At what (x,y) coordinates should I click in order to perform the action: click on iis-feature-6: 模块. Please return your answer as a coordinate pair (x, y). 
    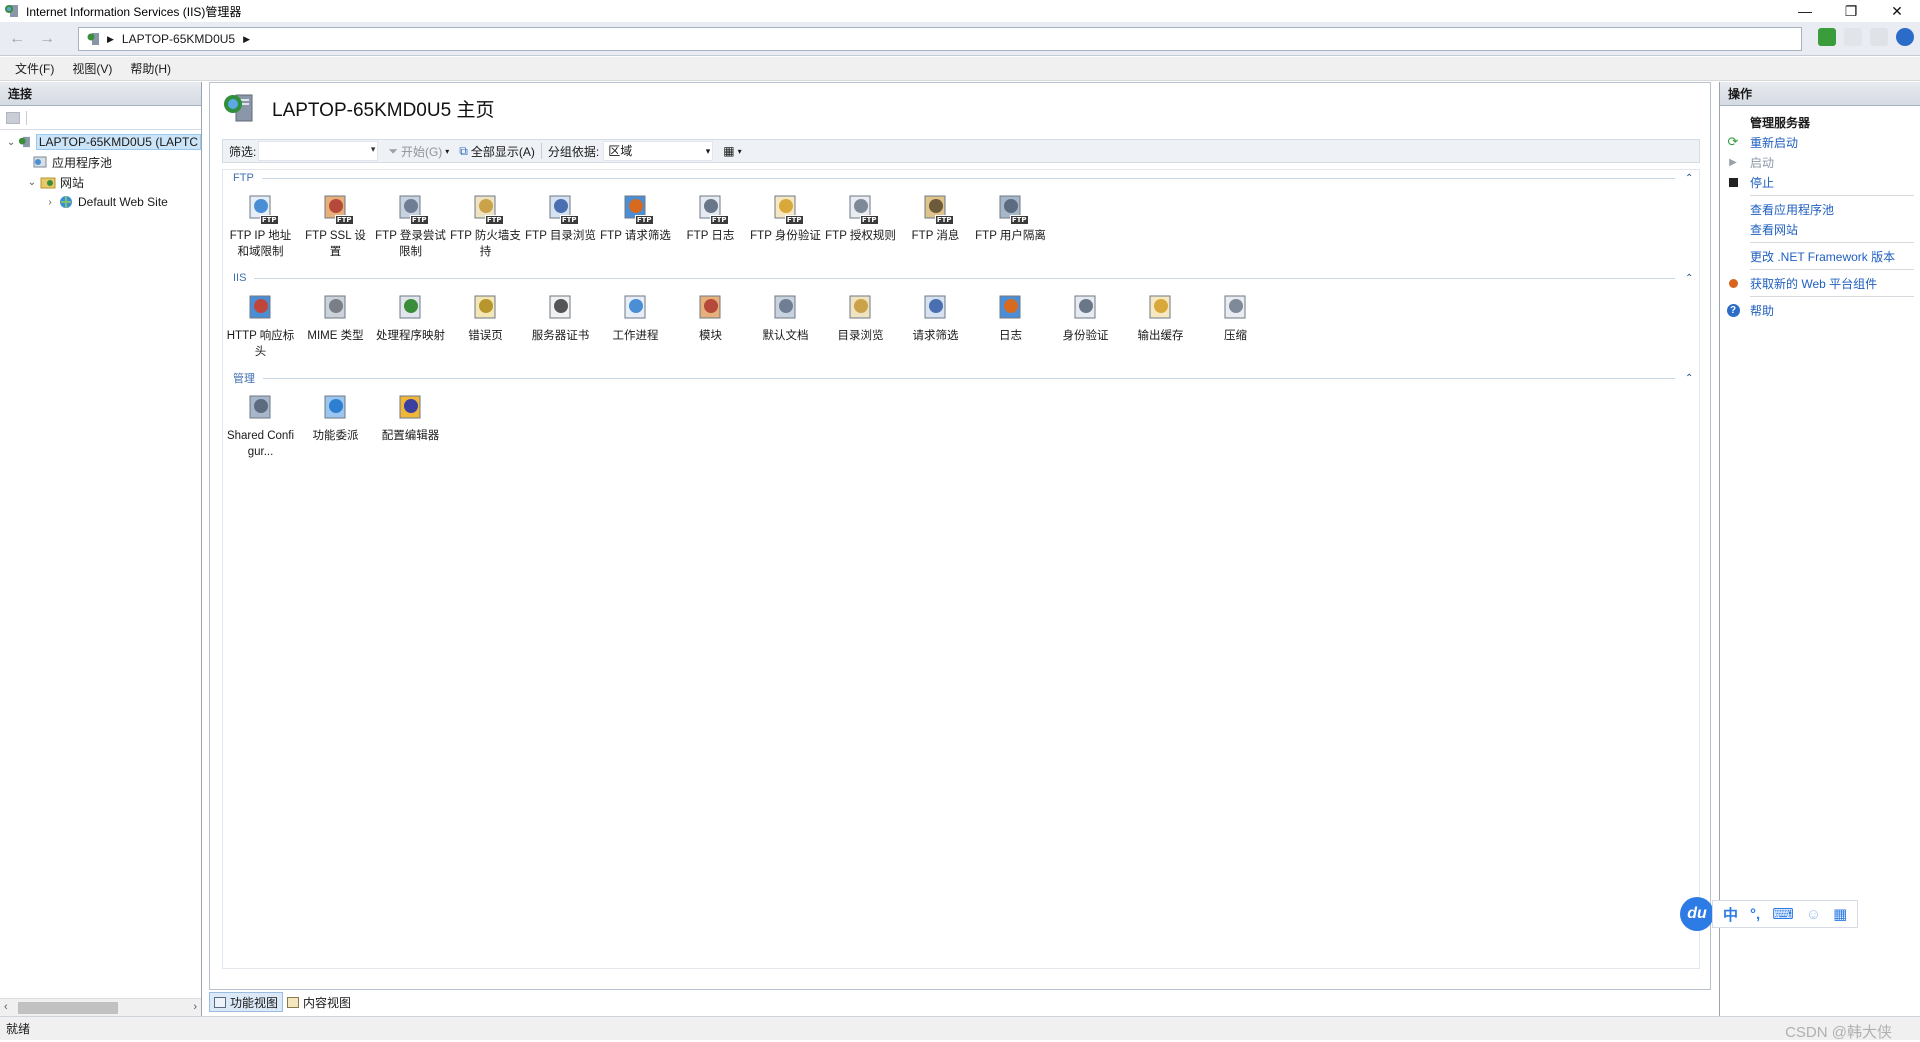
    Looking at the image, I should click on (710, 328).